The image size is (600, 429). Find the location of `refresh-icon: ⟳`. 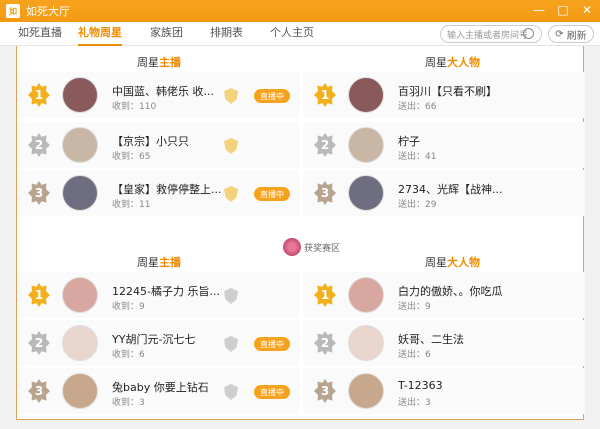

refresh-icon: ⟳ is located at coordinates (559, 34).